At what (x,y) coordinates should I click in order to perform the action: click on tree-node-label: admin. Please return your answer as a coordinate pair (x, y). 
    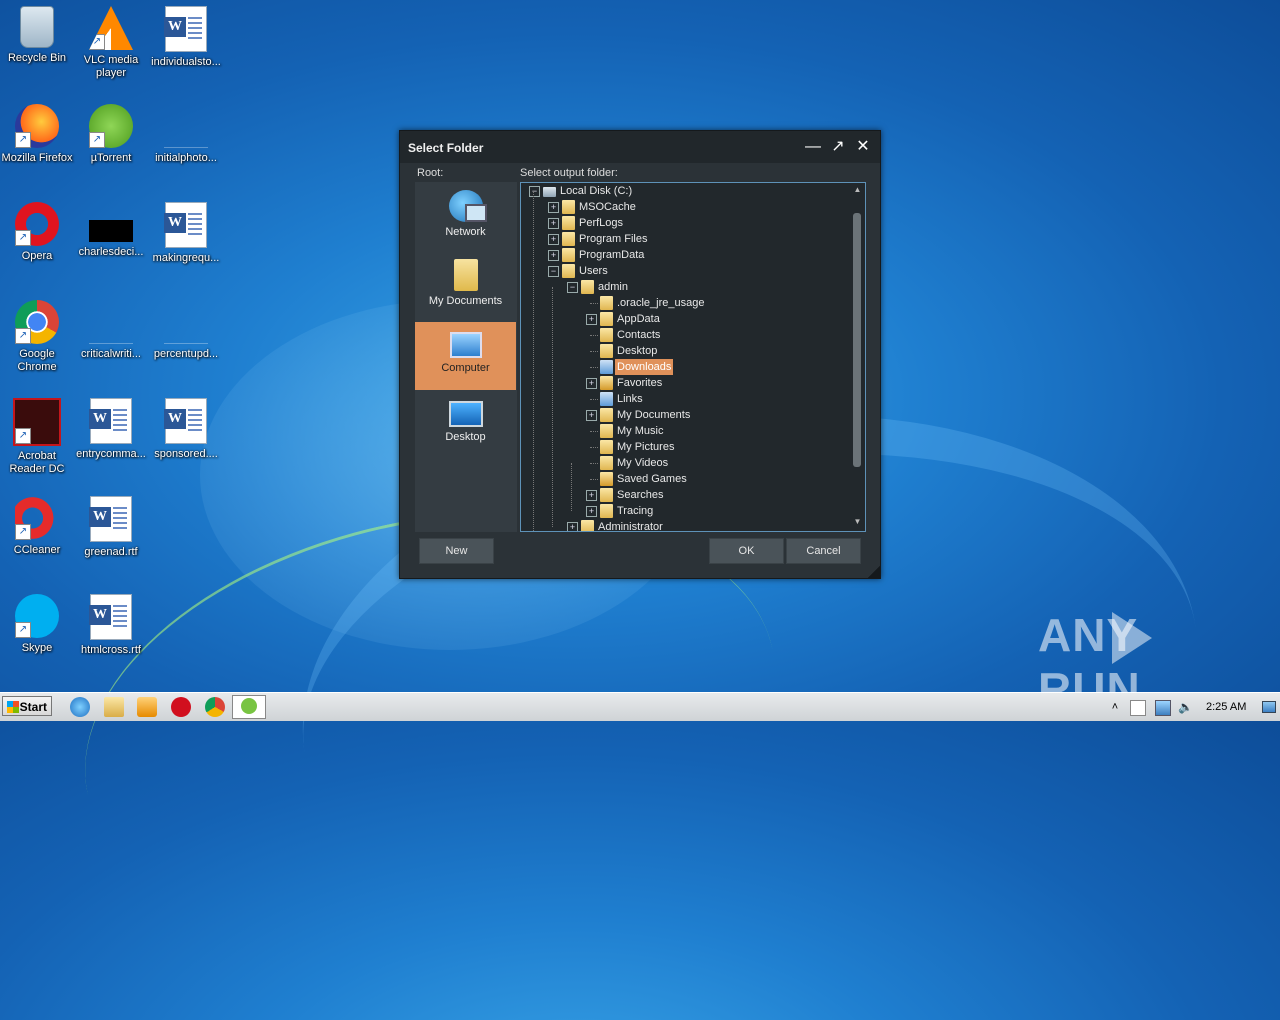
    Looking at the image, I should click on (613, 287).